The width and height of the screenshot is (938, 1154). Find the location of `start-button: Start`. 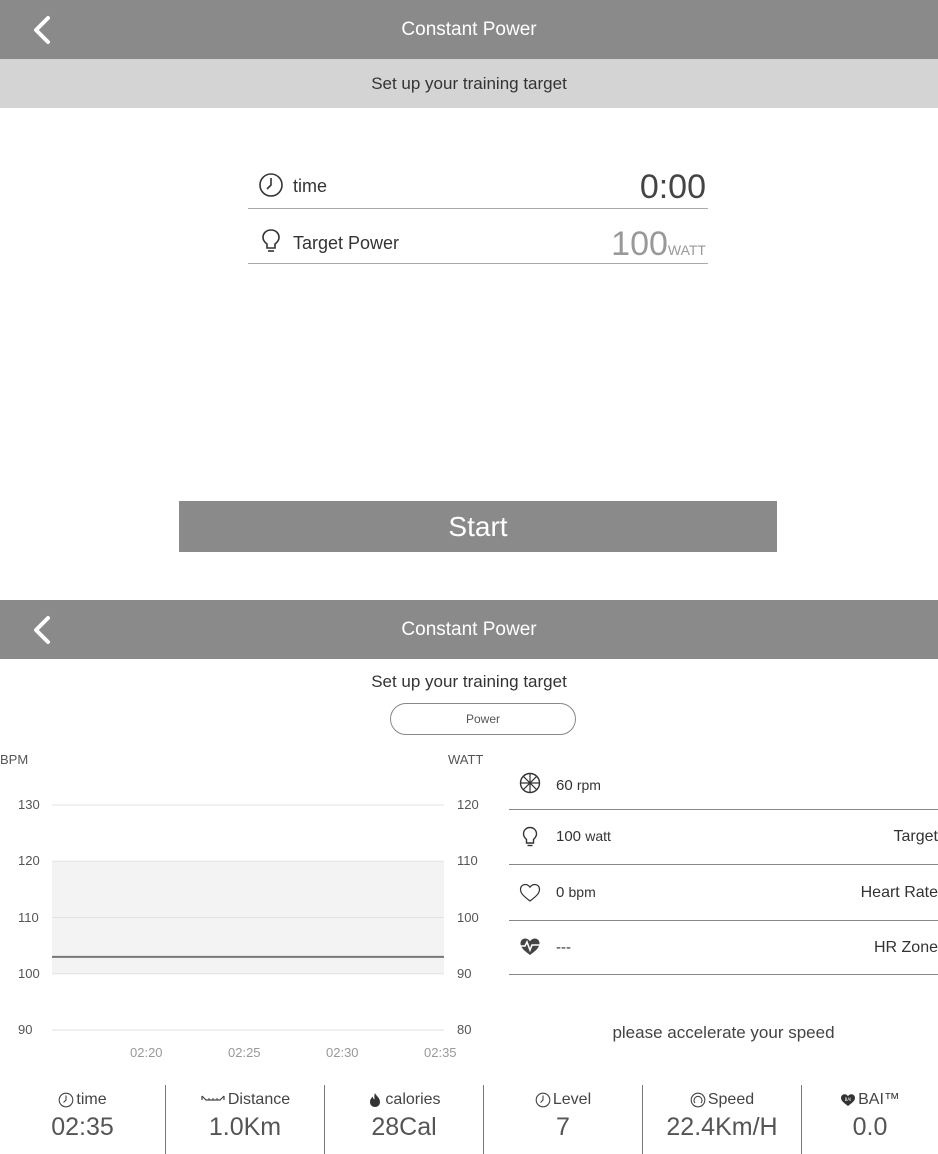

start-button: Start is located at coordinates (478, 526).